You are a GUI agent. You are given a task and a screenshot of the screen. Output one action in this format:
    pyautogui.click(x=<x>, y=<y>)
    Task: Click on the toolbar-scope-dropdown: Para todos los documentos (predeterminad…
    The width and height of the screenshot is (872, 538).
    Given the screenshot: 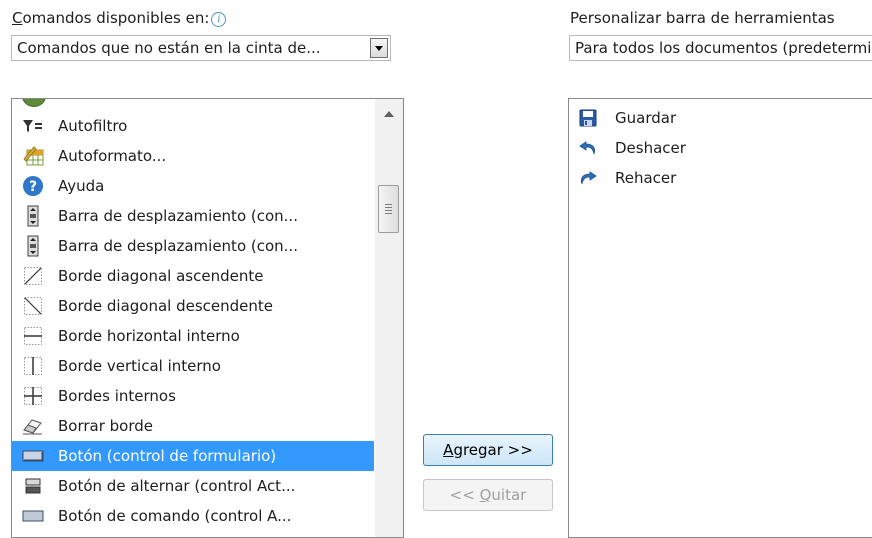 What is the action you would take?
    pyautogui.click(x=720, y=48)
    